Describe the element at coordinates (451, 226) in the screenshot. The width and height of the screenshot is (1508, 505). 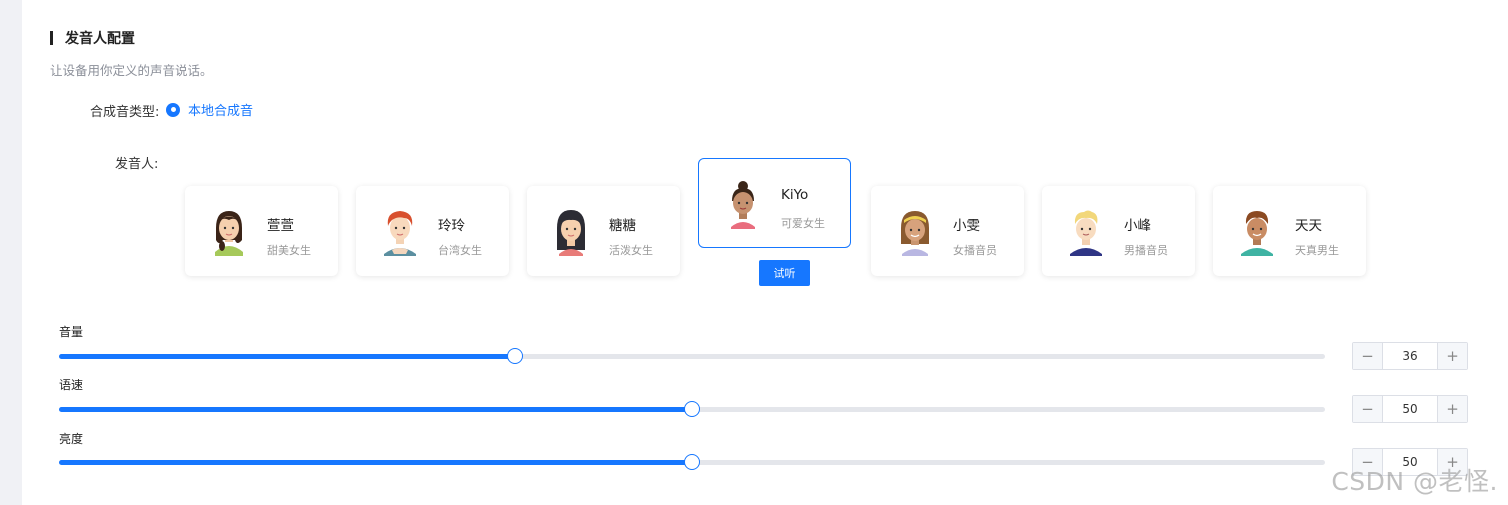
I see `speaker-name: 玲玲` at that location.